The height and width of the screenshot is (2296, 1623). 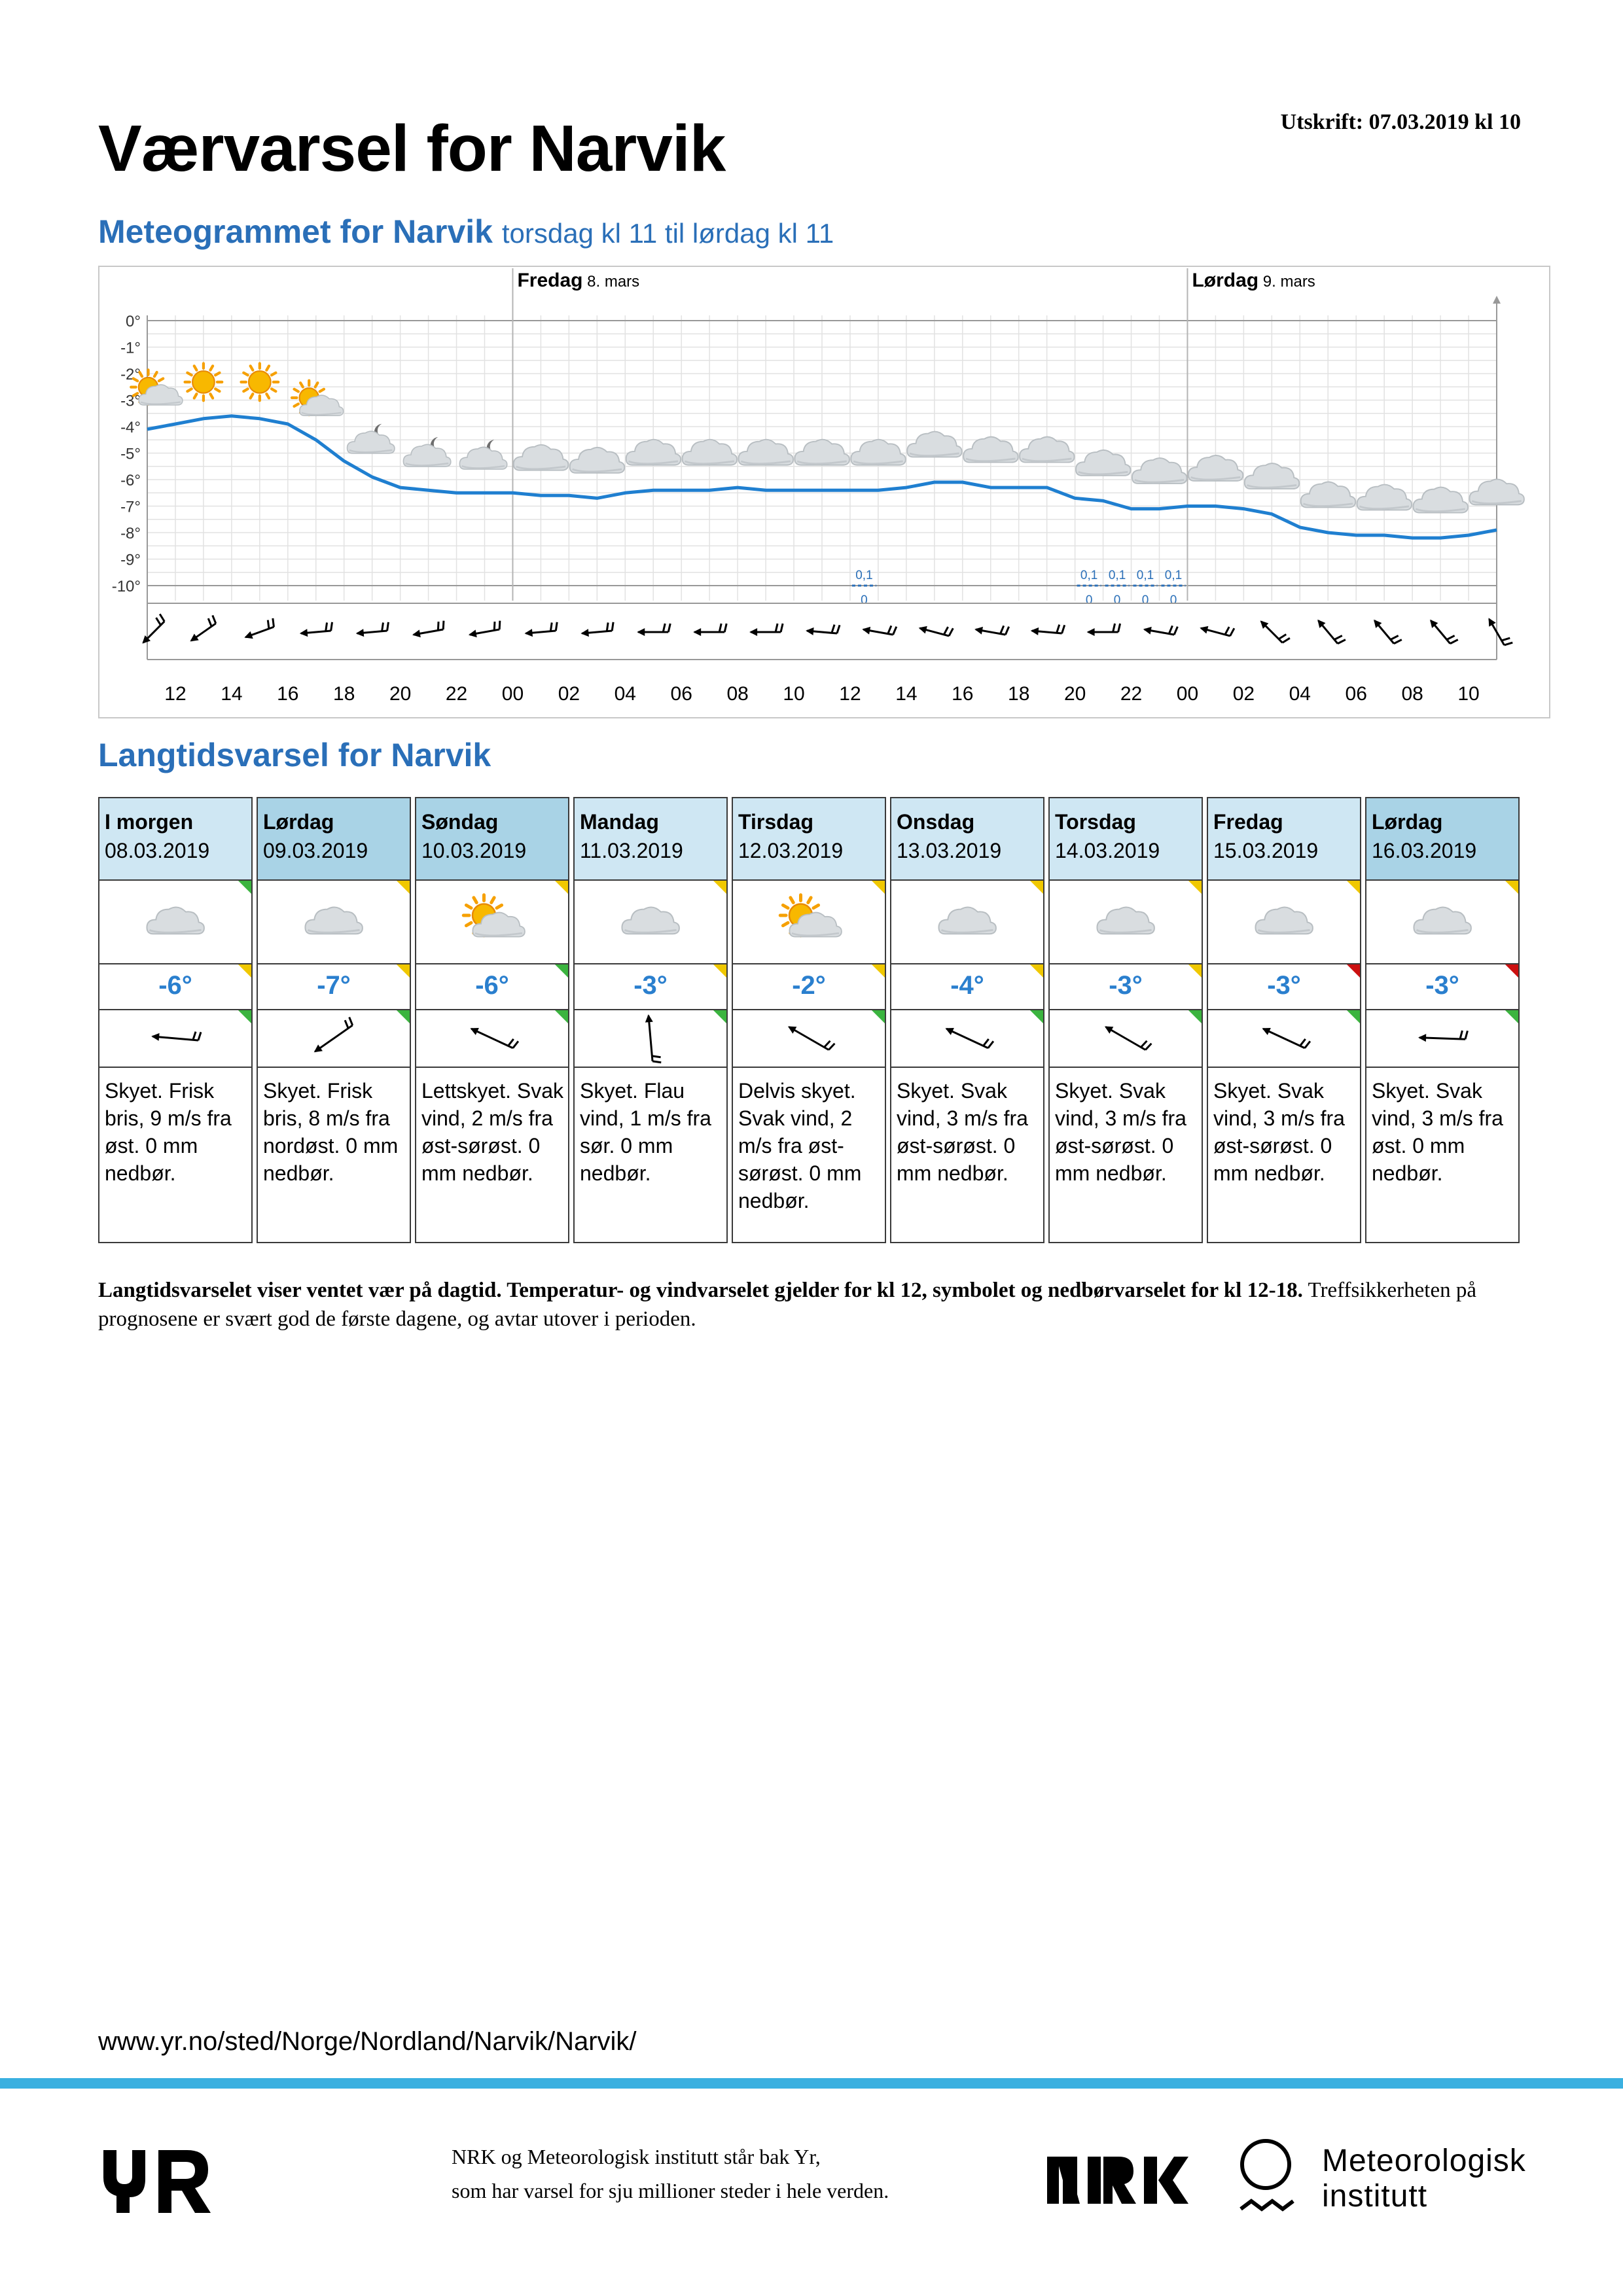 What do you see at coordinates (130, 560) in the screenshot?
I see `y-tick-label: -9°` at bounding box center [130, 560].